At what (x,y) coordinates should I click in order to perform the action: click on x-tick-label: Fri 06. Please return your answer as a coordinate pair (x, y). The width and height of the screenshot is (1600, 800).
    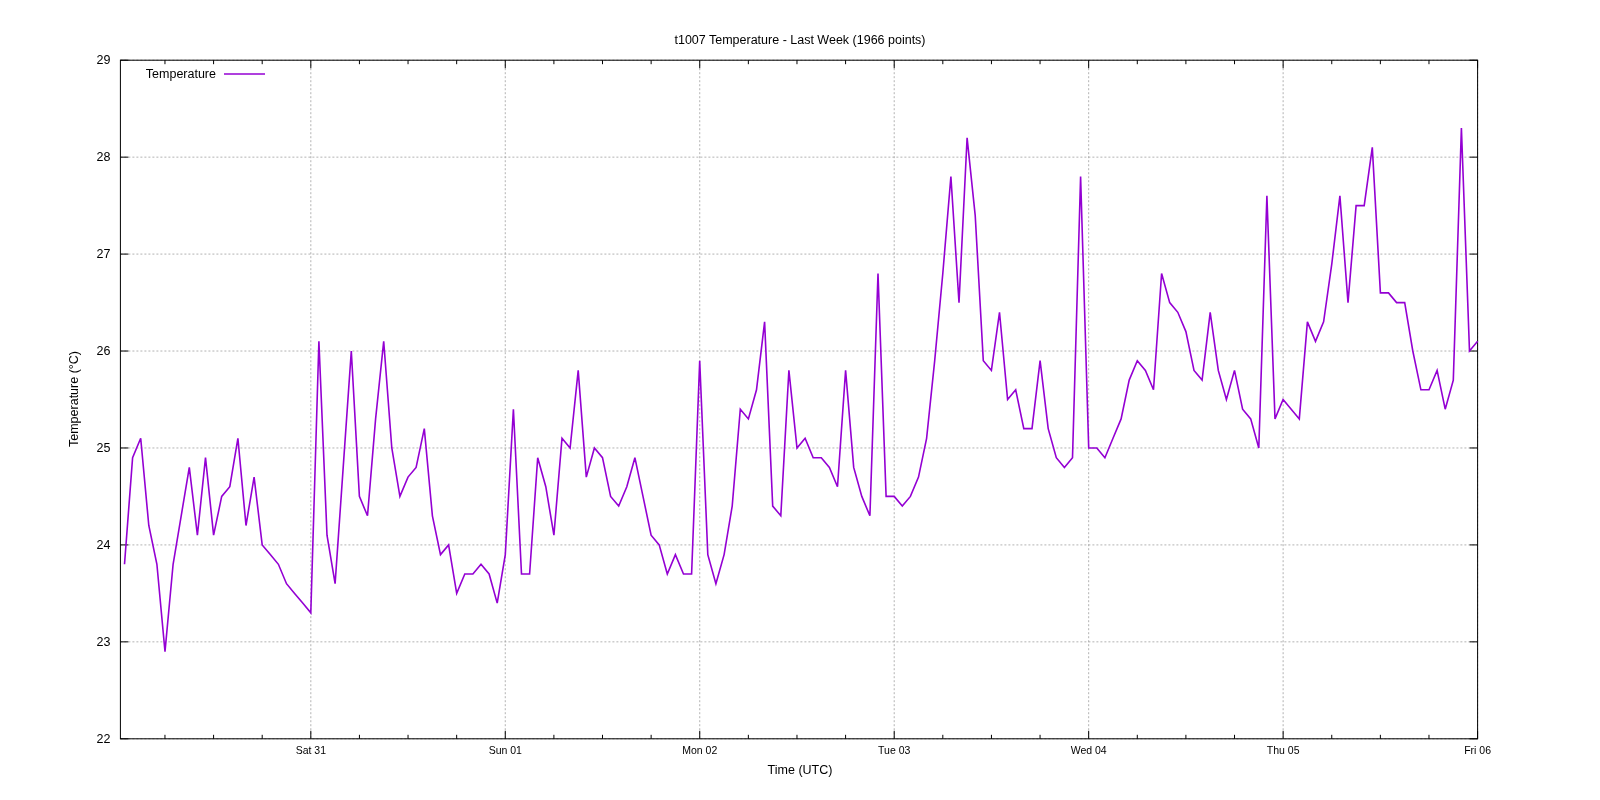
    Looking at the image, I should click on (1477, 749).